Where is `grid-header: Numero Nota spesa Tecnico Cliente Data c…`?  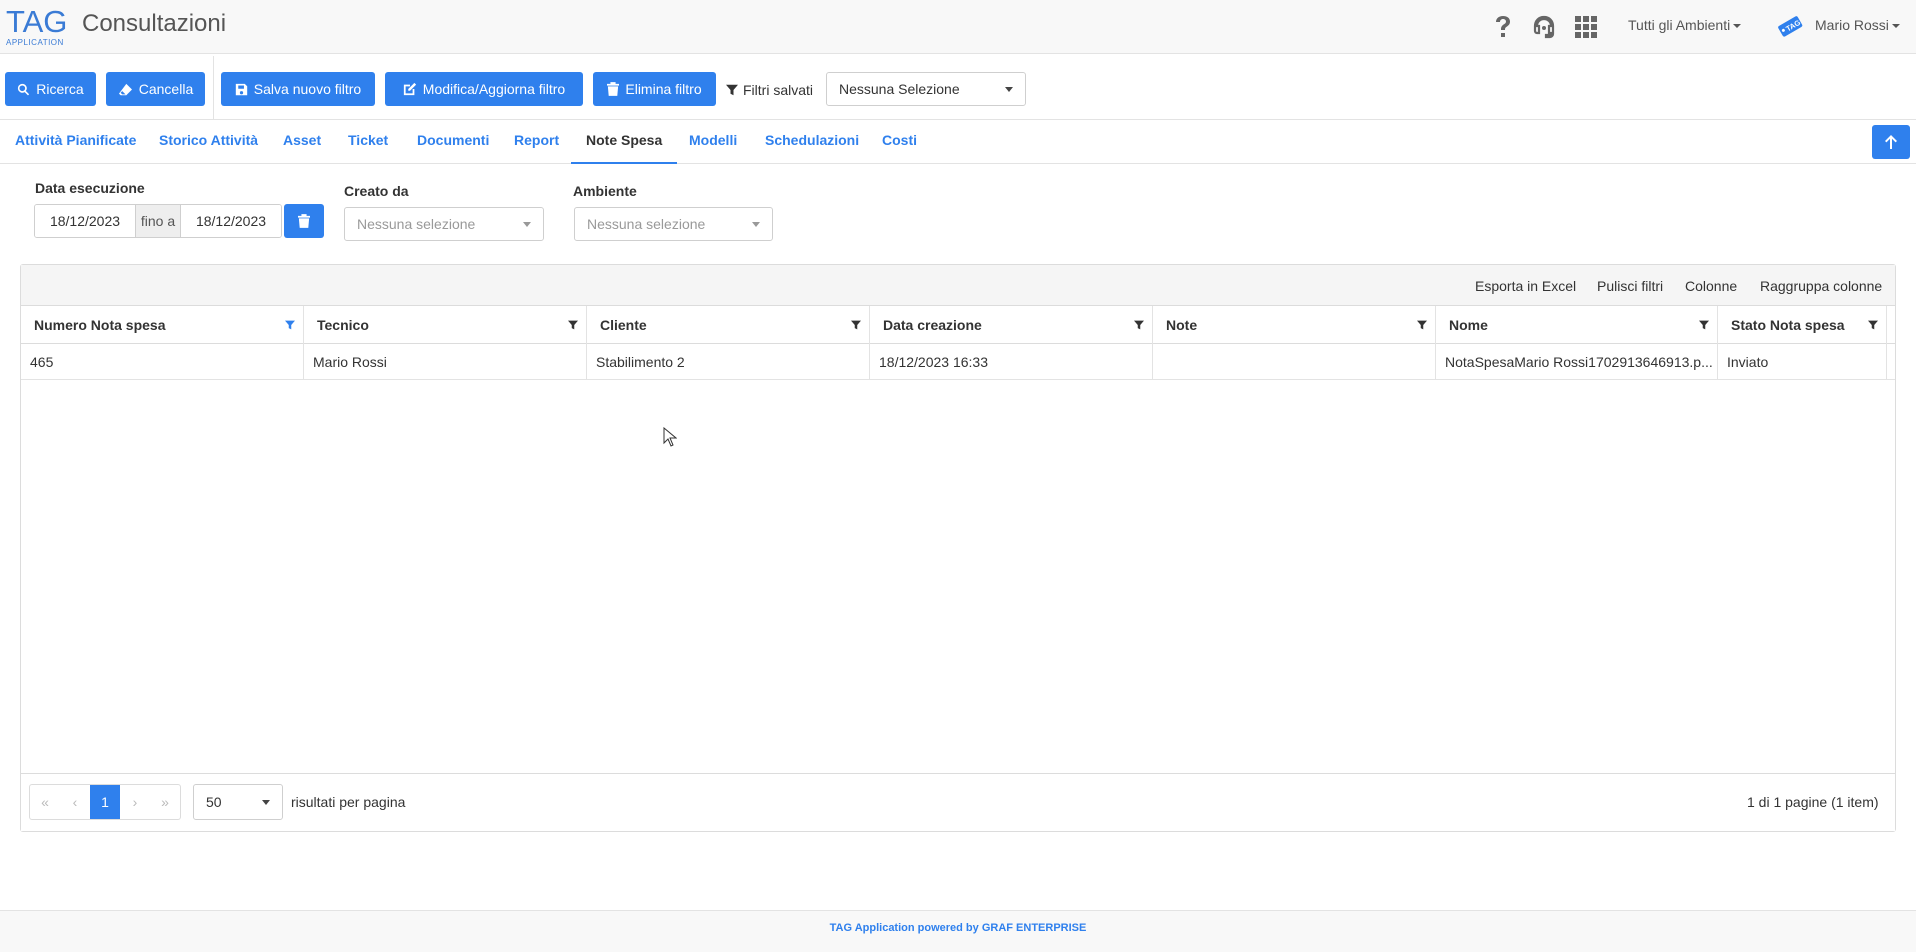 grid-header: Numero Nota spesa Tecnico Cliente Data c… is located at coordinates (958, 325).